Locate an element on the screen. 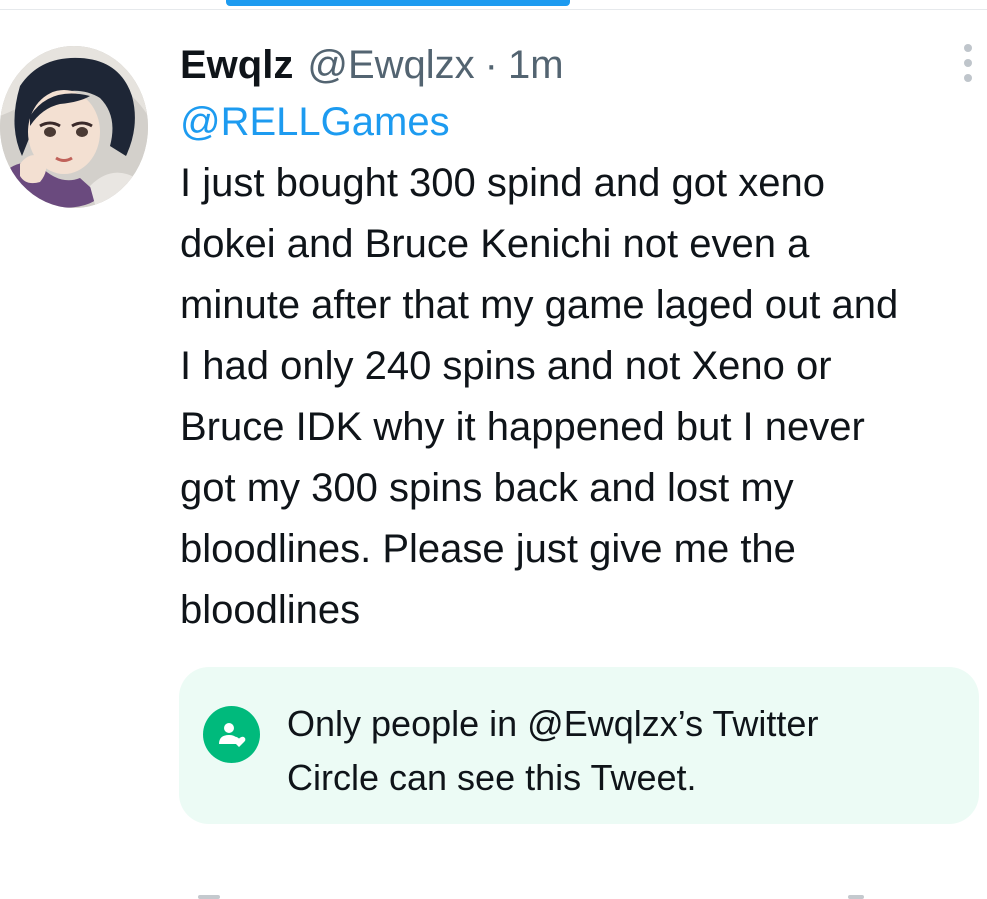 The image size is (987, 899). tweet-text-line: minute after that my game laged out and is located at coordinates (539, 305).